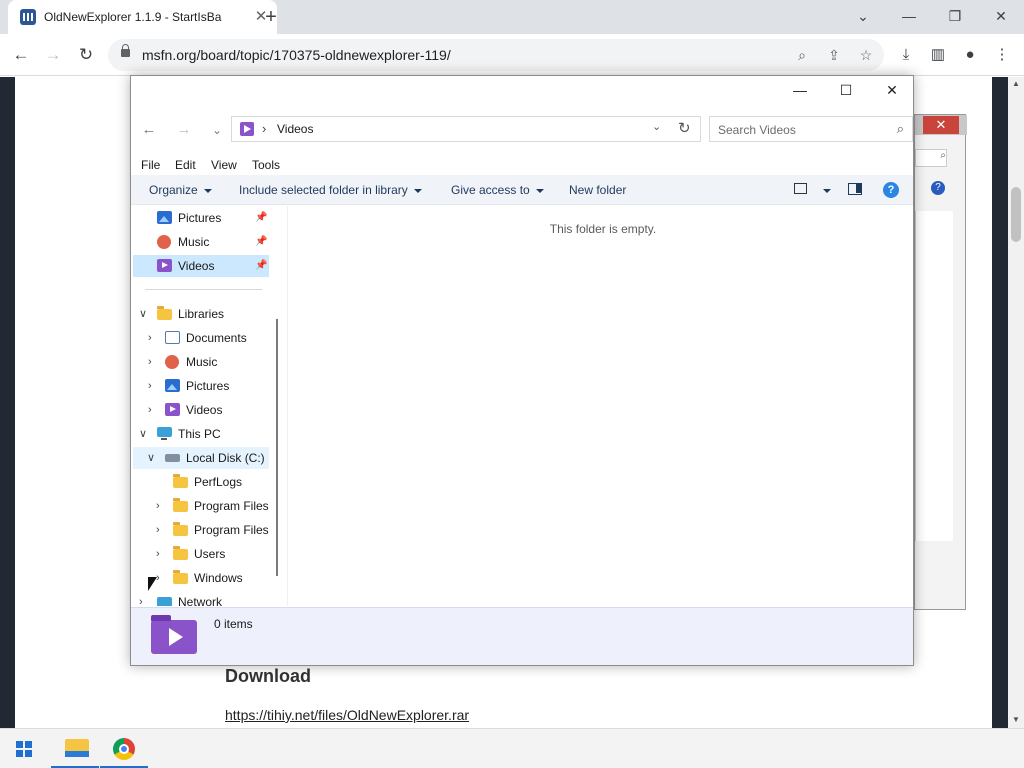 The height and width of the screenshot is (768, 1024). I want to click on videos-icon, so click(172, 409).